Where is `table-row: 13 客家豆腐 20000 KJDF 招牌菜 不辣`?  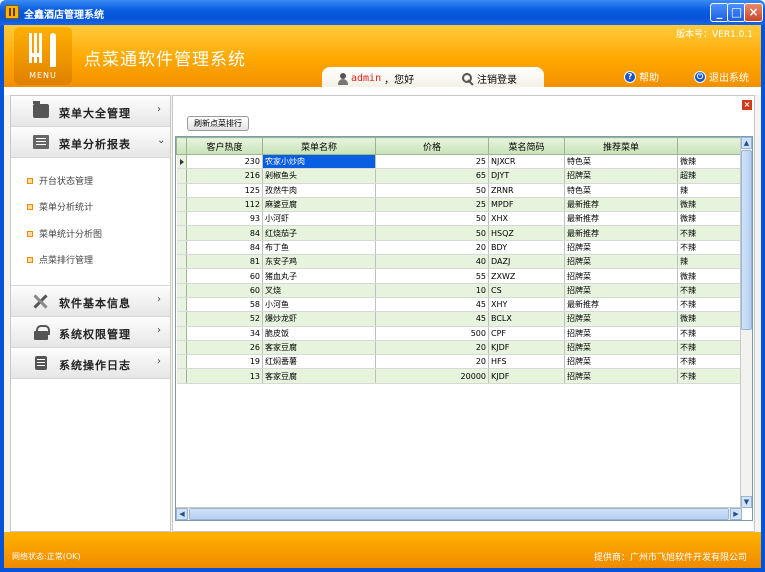 table-row: 13 客家豆腐 20000 KJDF 招牌菜 不辣 is located at coordinates (459, 376).